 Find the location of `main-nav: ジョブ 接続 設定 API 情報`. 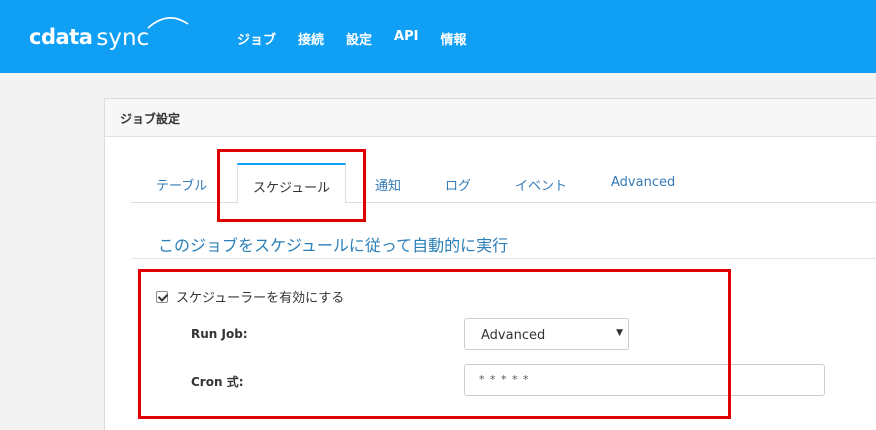

main-nav: ジョブ 接続 設定 API 情報 is located at coordinates (363, 38).